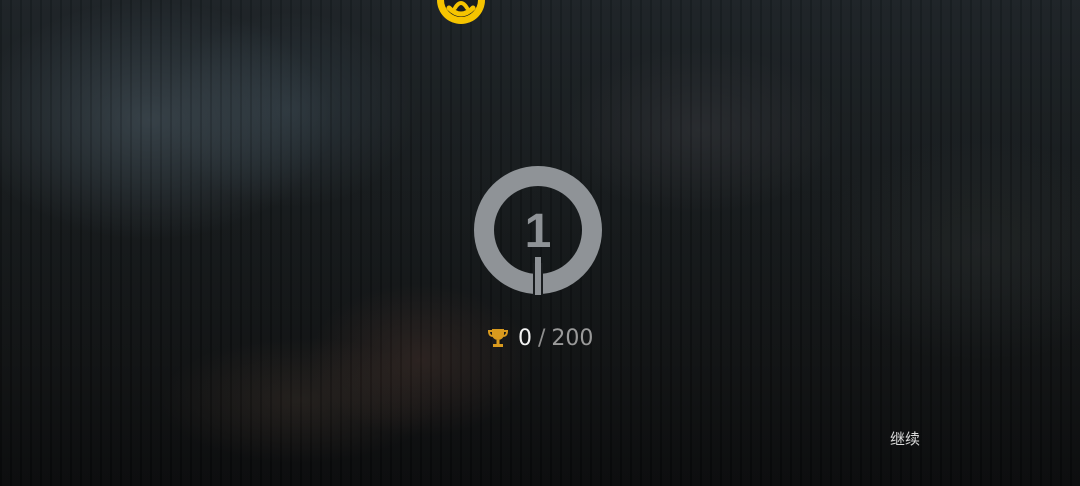 The height and width of the screenshot is (486, 1080). What do you see at coordinates (498, 338) in the screenshot?
I see `trophy-icon` at bounding box center [498, 338].